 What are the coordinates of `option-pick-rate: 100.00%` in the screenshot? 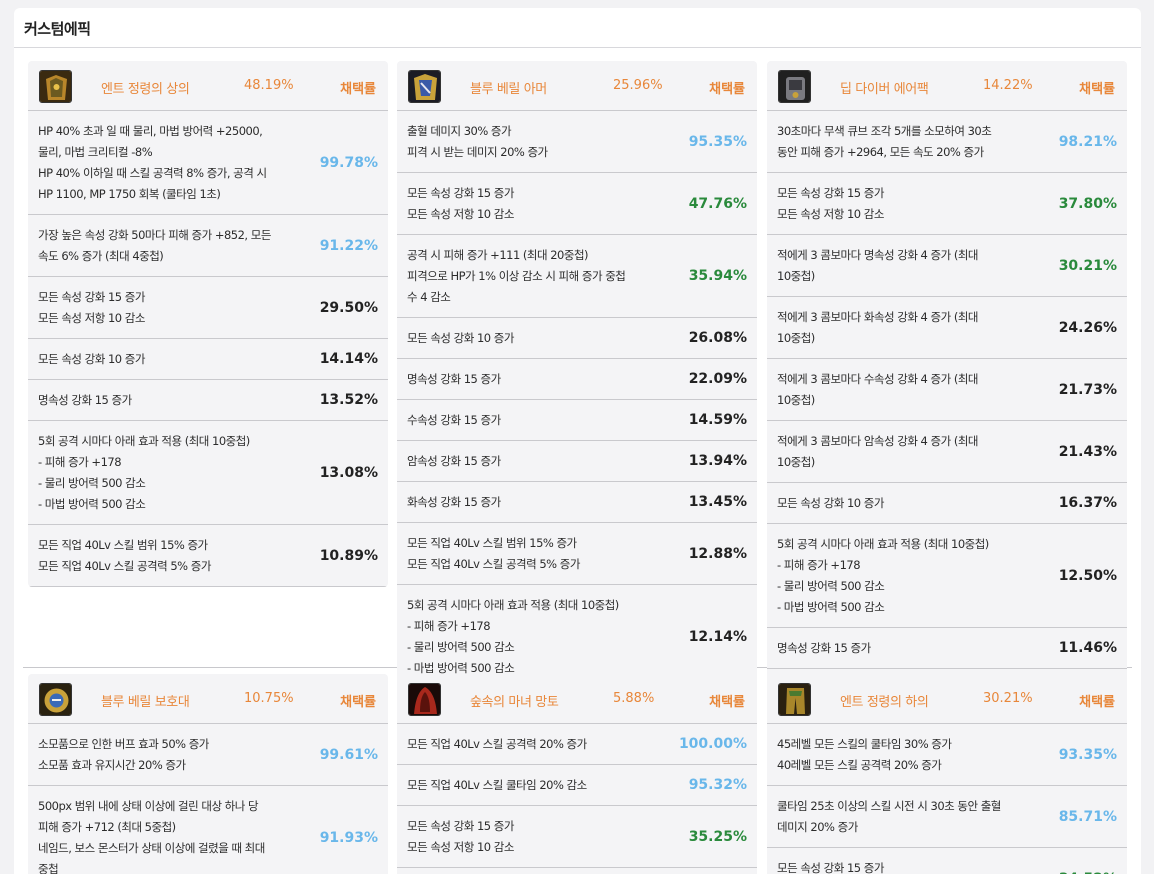 It's located at (712, 744).